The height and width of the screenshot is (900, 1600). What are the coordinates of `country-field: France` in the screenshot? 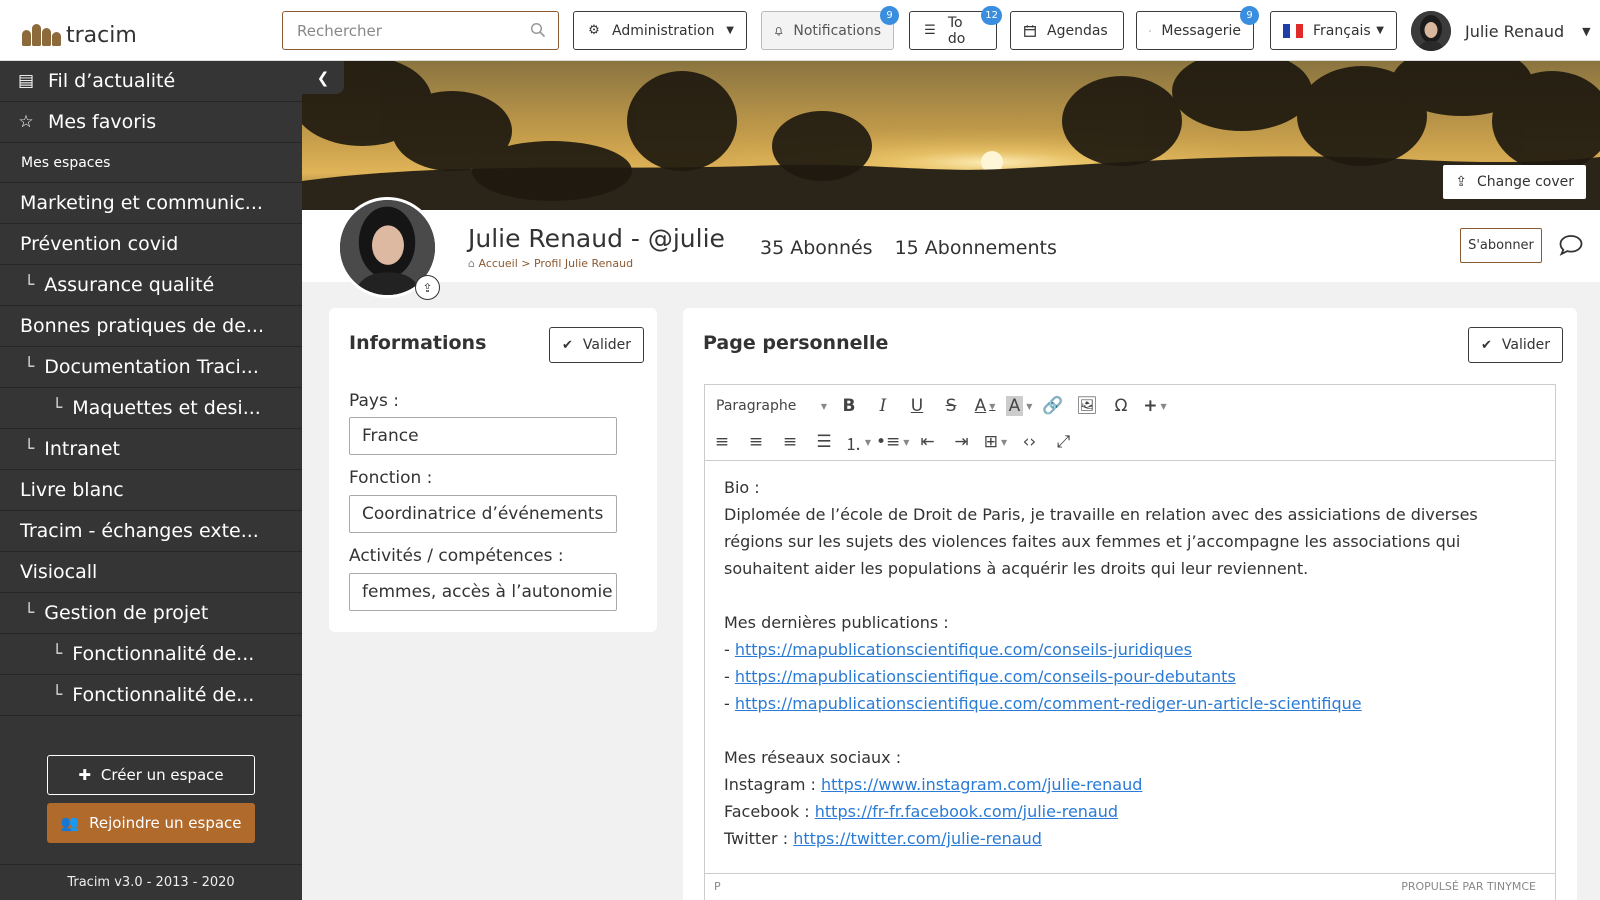 It's located at (483, 436).